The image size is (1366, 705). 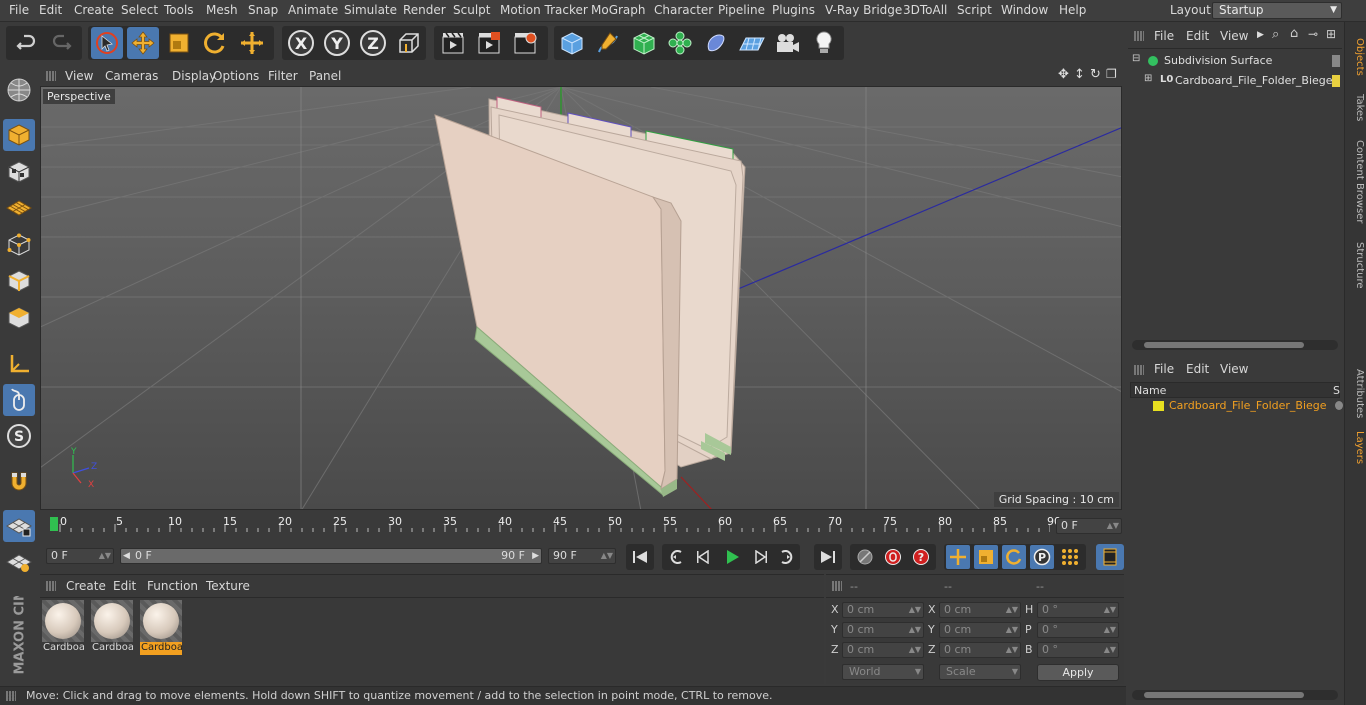 I want to click on key-point-level-icon, so click(x=1070, y=557).